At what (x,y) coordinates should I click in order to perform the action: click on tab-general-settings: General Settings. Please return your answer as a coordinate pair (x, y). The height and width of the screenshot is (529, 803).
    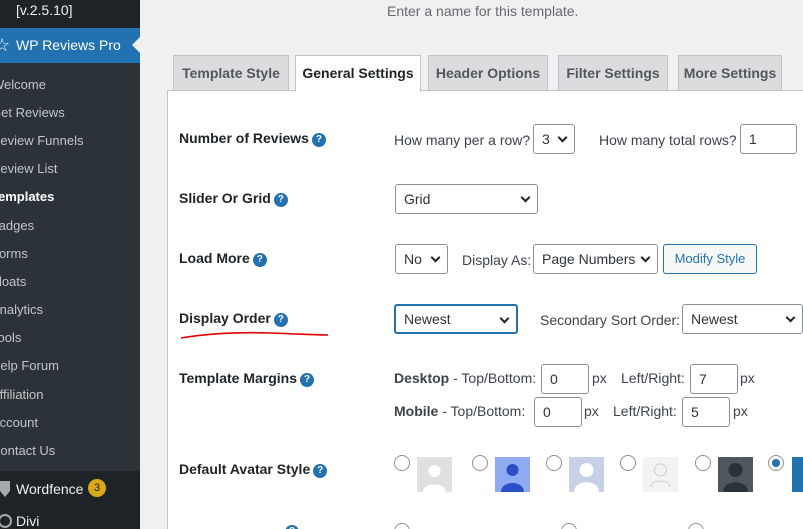
    Looking at the image, I should click on (358, 73).